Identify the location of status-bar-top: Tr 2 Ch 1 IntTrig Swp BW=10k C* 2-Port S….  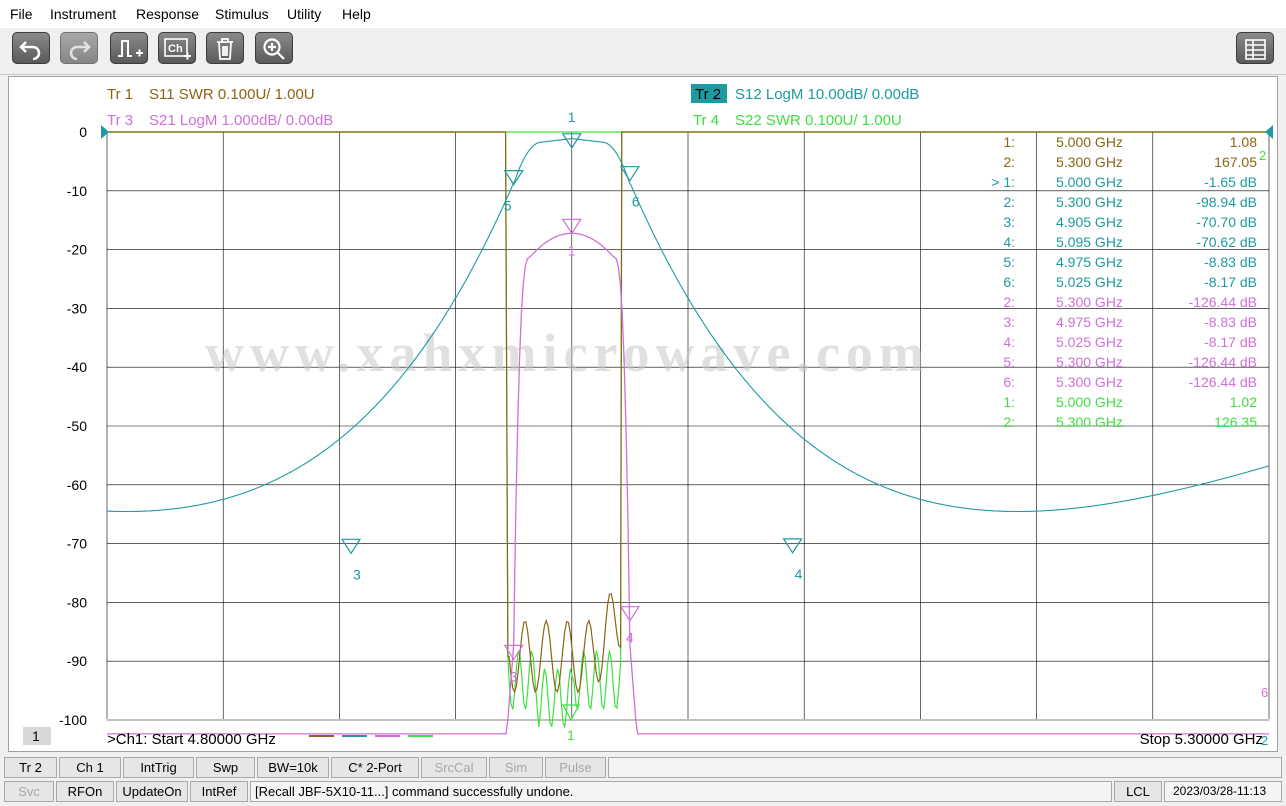
(643, 768).